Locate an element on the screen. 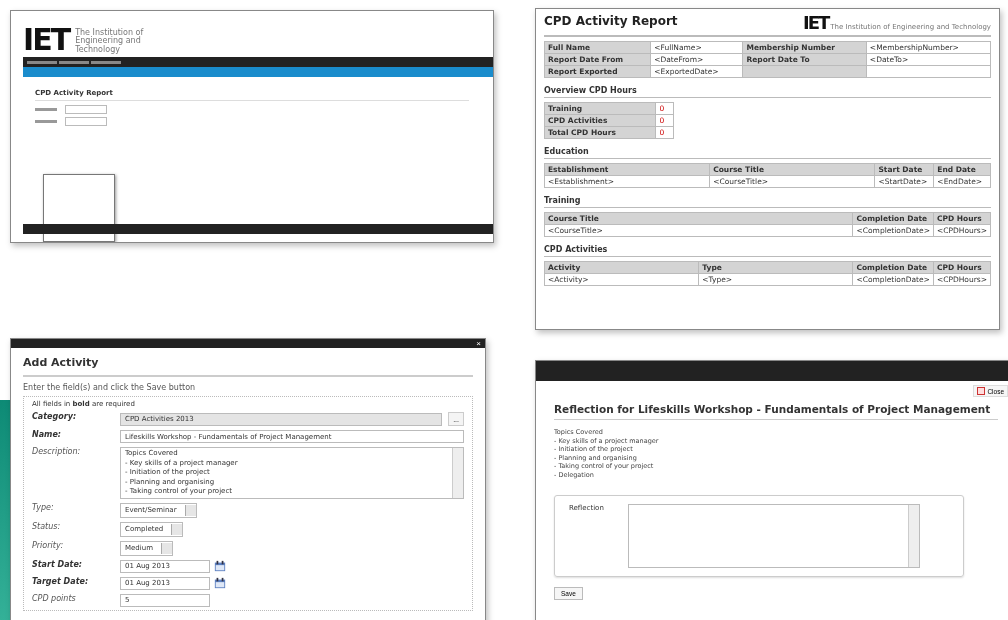  logo-tagline: The Institution of Engineering and Technology is located at coordinates (110, 41).